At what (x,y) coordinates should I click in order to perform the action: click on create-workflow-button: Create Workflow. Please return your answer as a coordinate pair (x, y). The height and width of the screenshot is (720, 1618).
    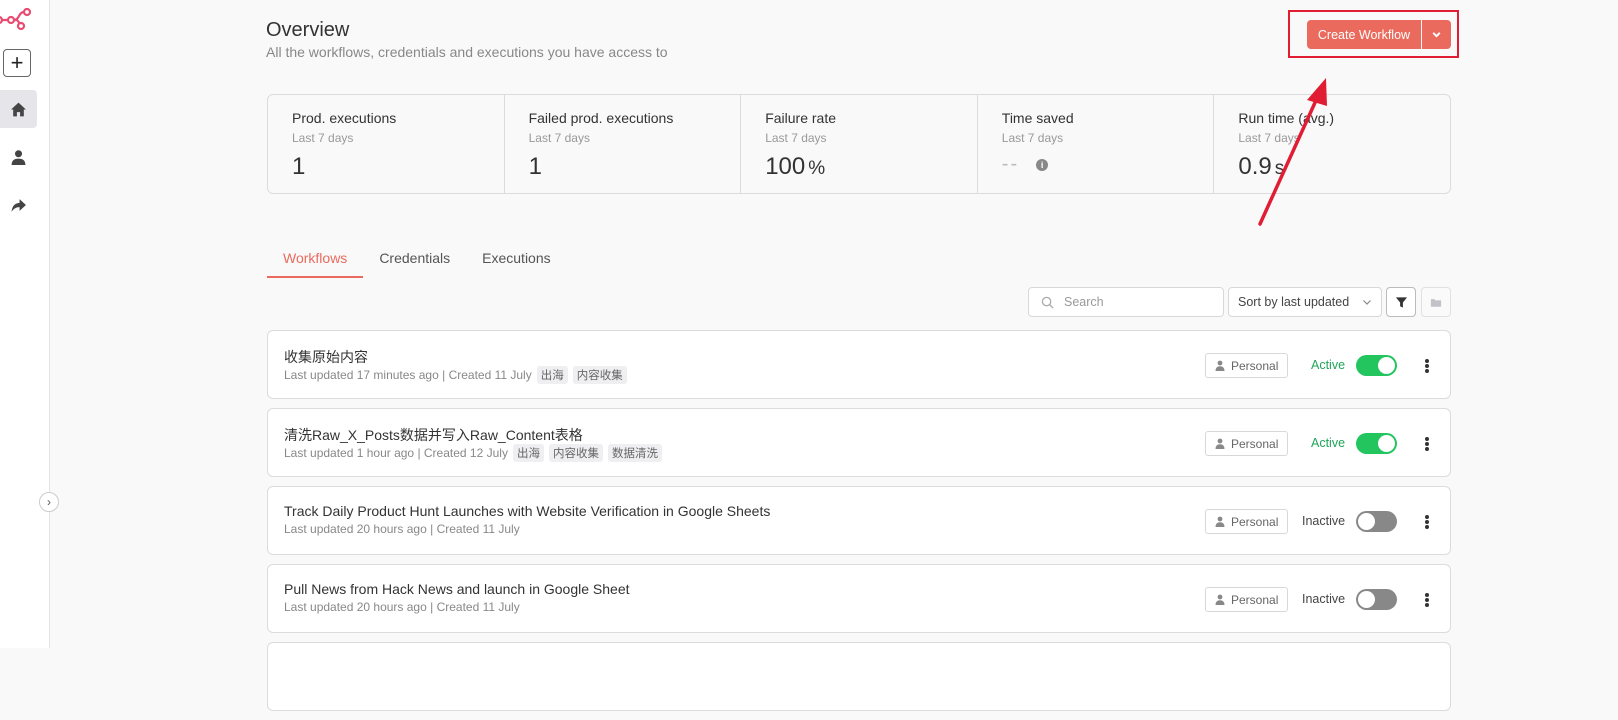
    Looking at the image, I should click on (1364, 34).